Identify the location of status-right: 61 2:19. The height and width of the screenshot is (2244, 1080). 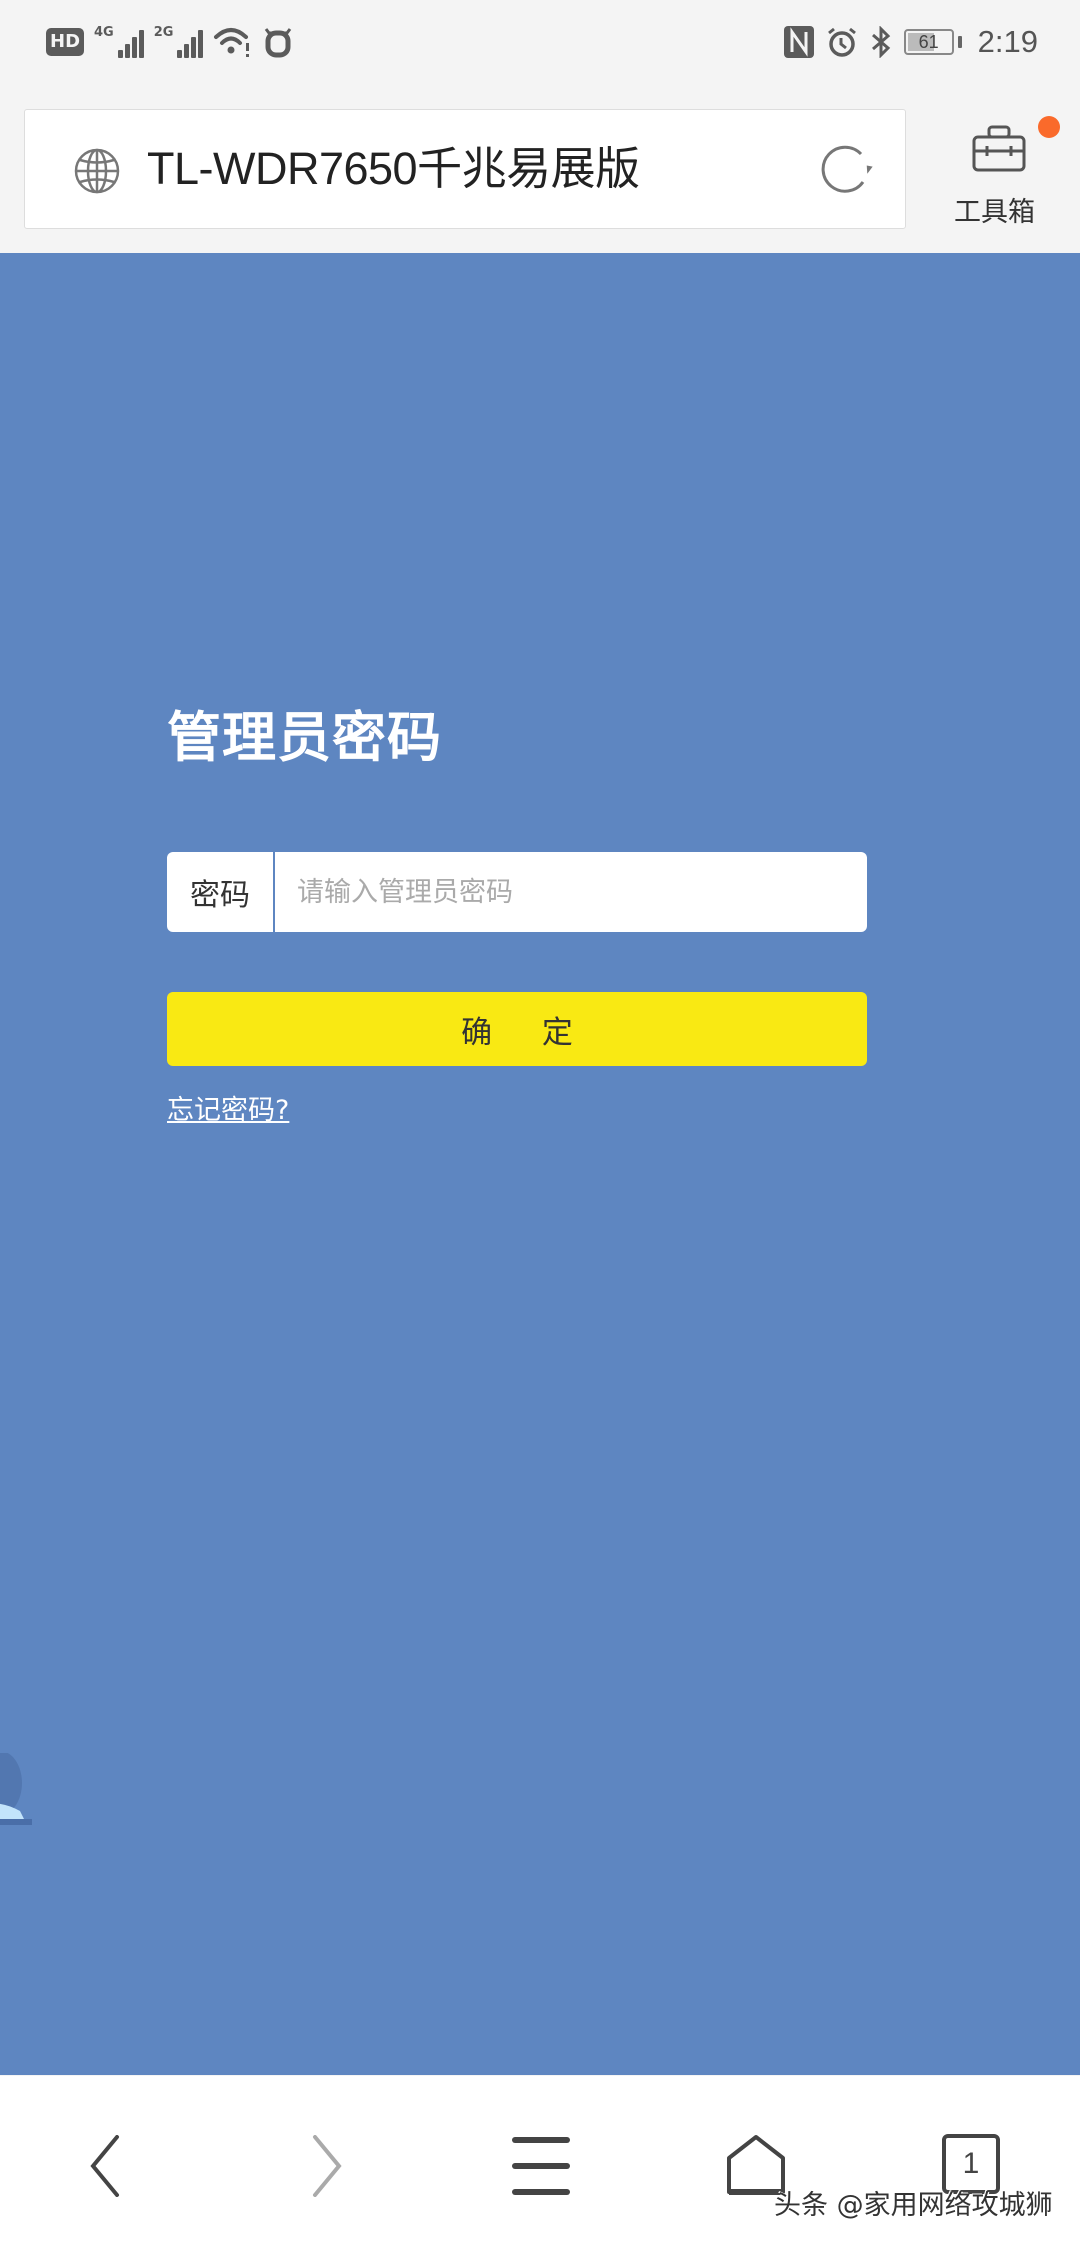
(910, 42).